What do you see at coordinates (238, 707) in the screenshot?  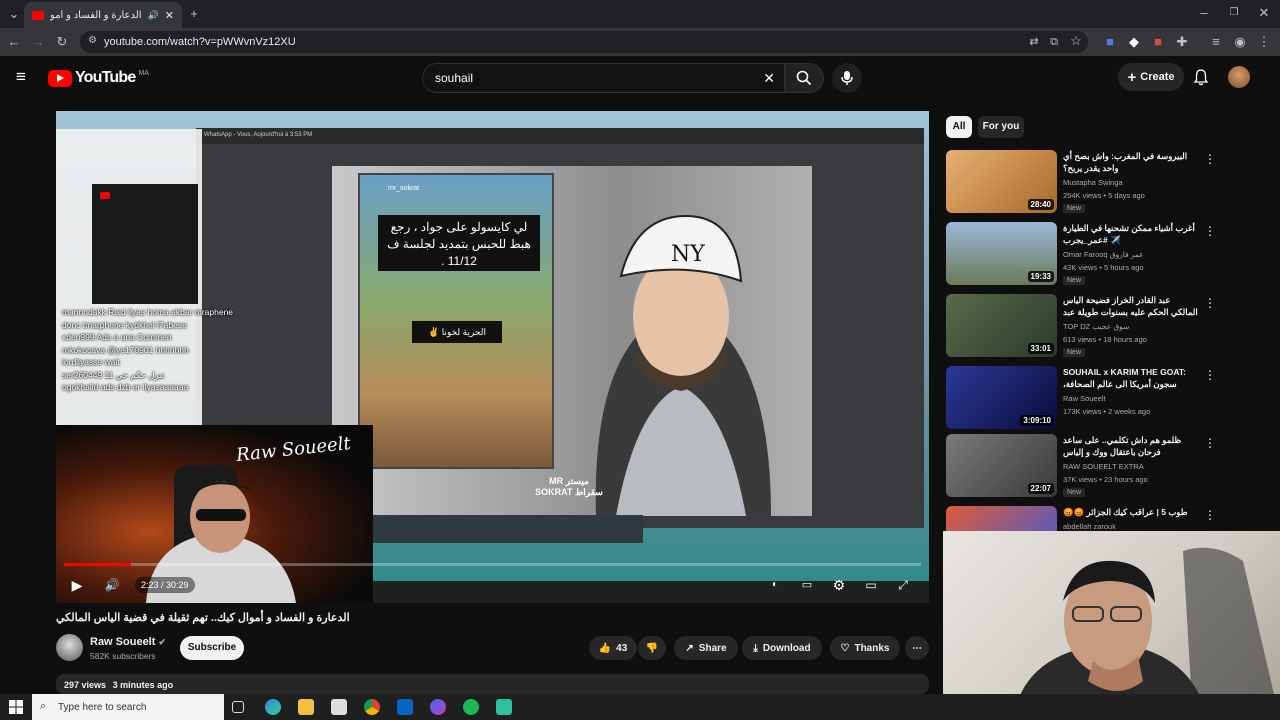 I see `task-view-icon` at bounding box center [238, 707].